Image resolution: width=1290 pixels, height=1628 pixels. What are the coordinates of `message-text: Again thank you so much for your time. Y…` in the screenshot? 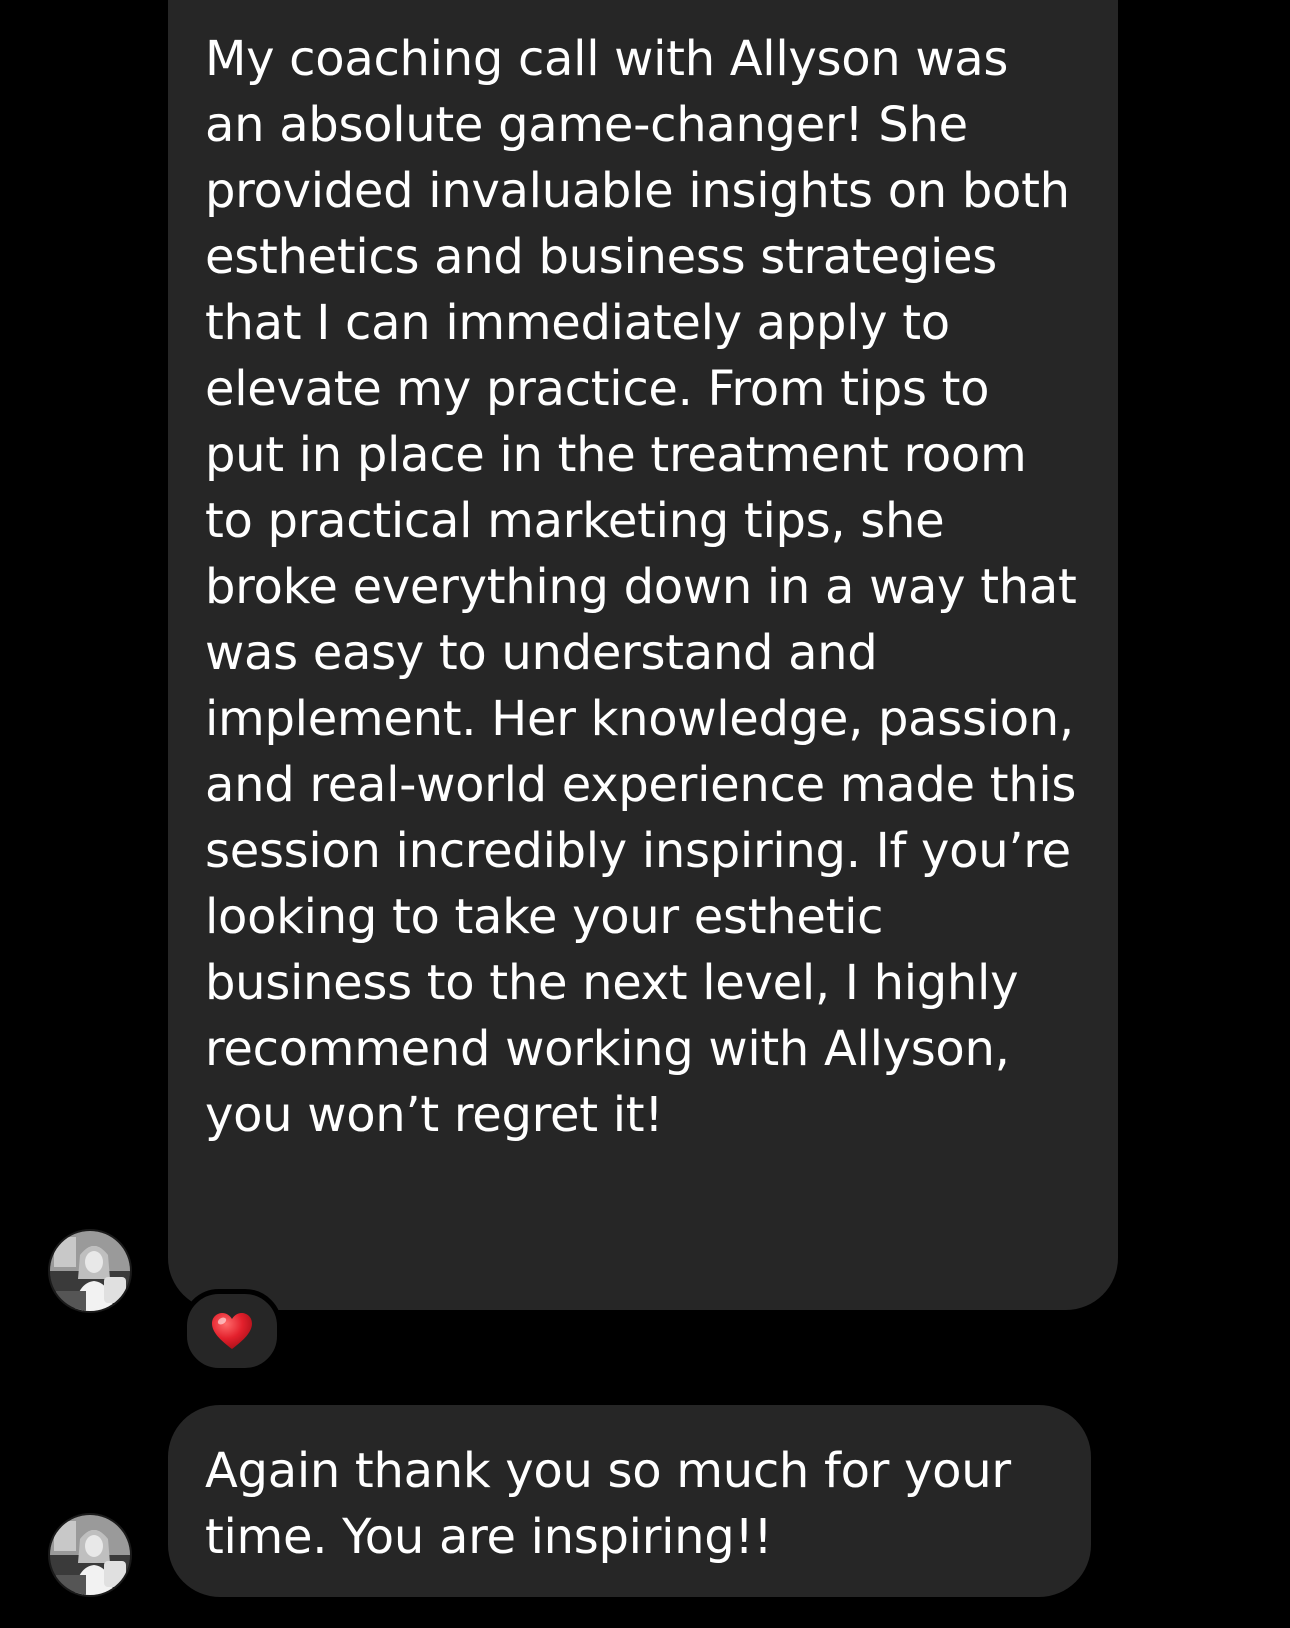 It's located at (608, 1504).